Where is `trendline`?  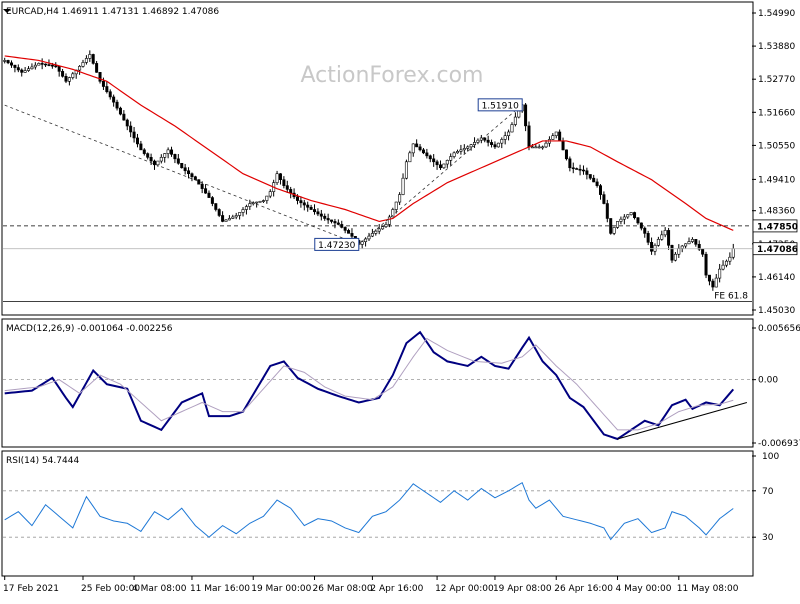
trendline is located at coordinates (181, 174).